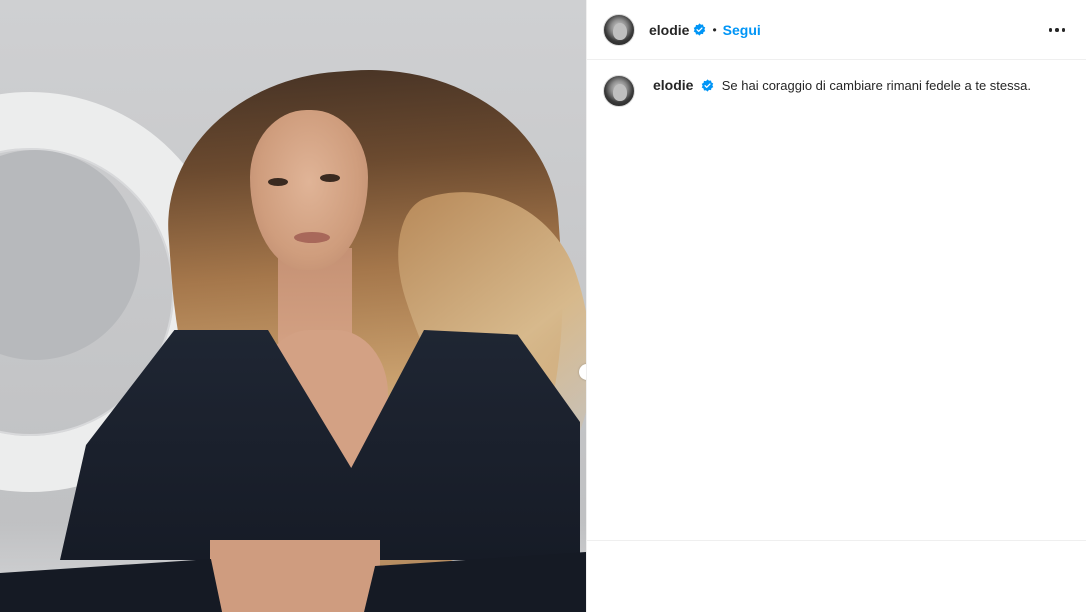 The width and height of the screenshot is (1086, 612). What do you see at coordinates (278, 182) in the screenshot?
I see `left-eye-shape` at bounding box center [278, 182].